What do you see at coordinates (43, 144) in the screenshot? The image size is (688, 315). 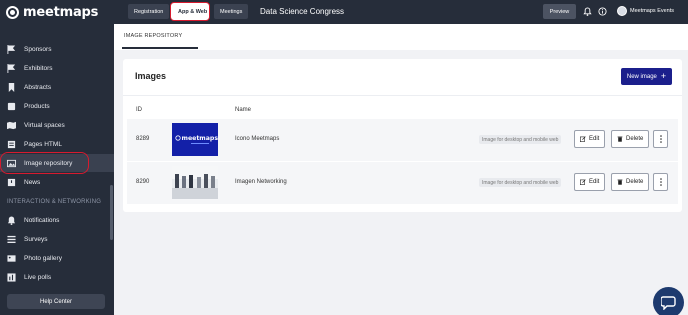 I see `sidebar-item-label: Pages HTML` at bounding box center [43, 144].